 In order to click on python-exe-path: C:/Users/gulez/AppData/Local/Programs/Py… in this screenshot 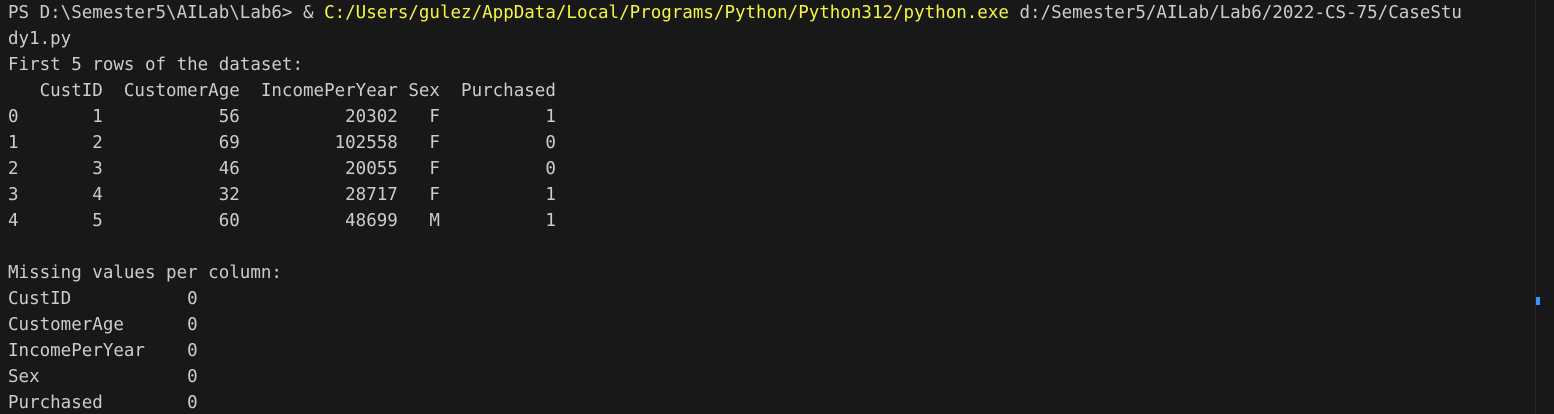, I will do `click(666, 13)`.